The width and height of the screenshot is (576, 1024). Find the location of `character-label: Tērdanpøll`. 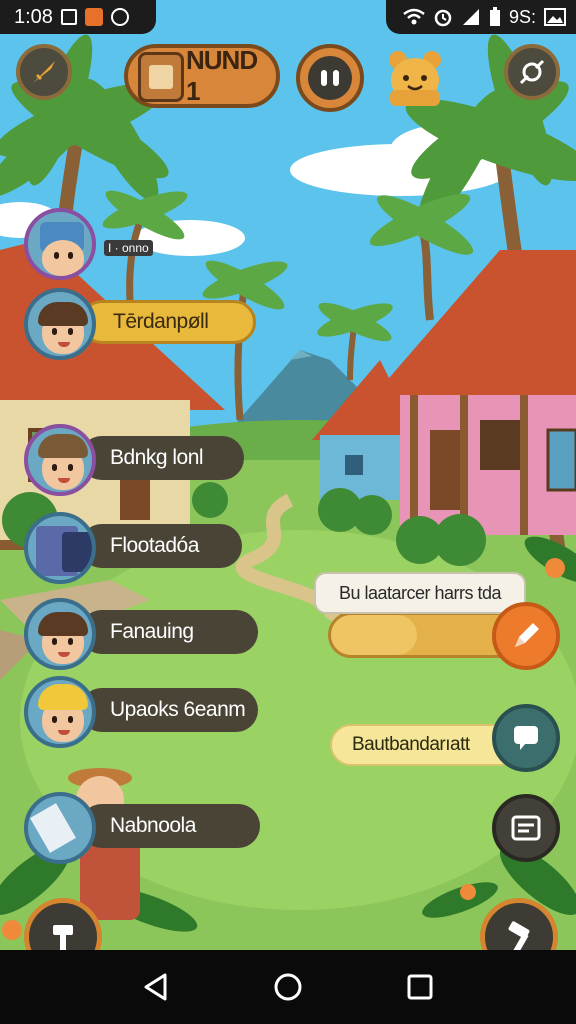

character-label: Tērdanpøll is located at coordinates (168, 322).